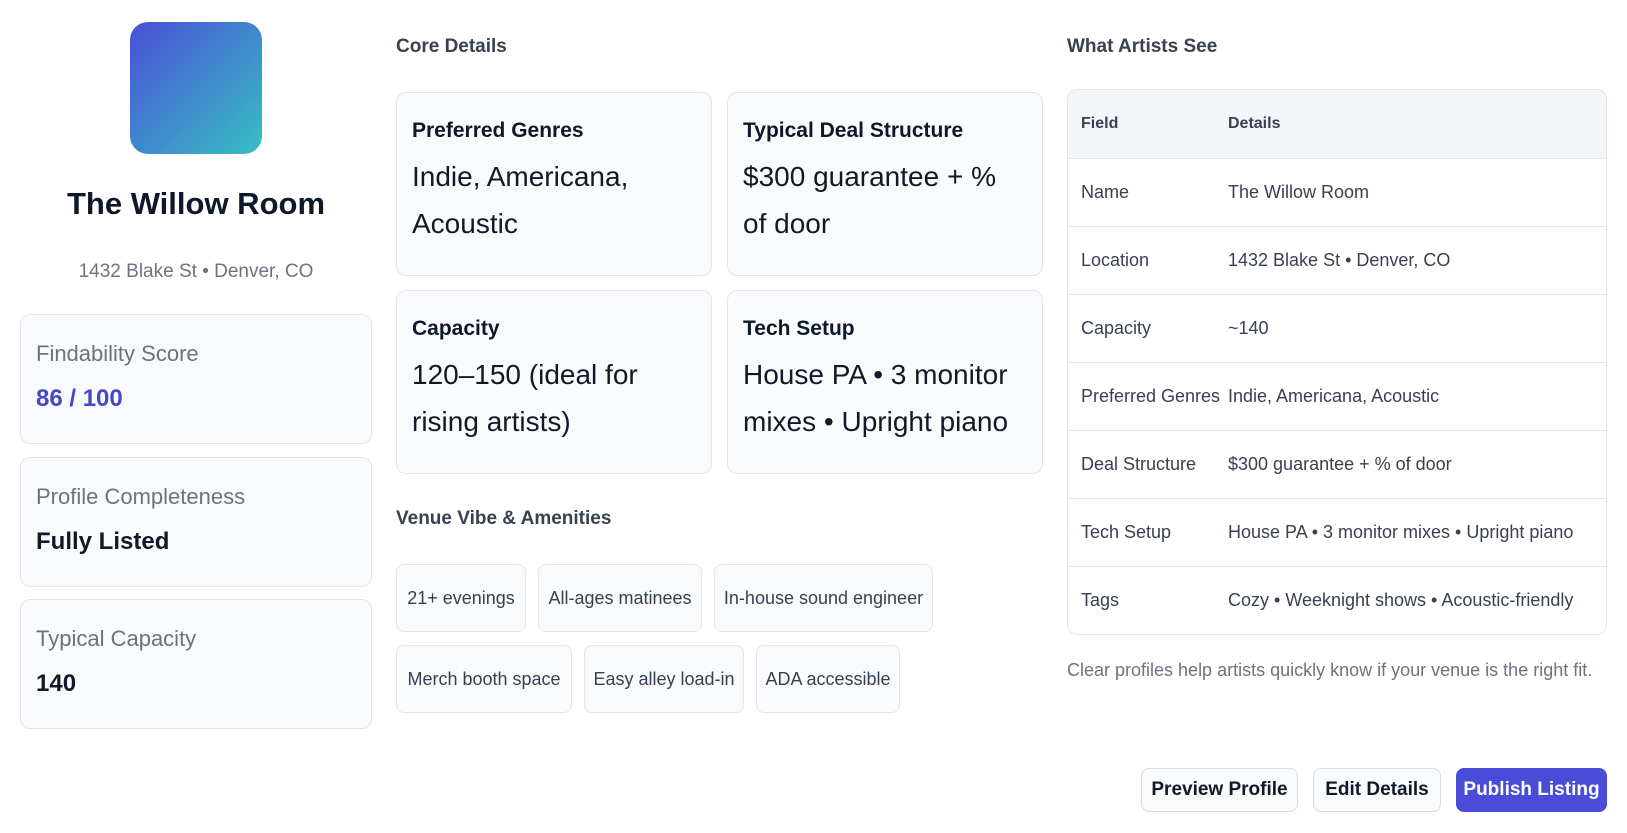 This screenshot has height=833, width=1627. What do you see at coordinates (1337, 124) in the screenshot?
I see `table-header-row: Field Details` at bounding box center [1337, 124].